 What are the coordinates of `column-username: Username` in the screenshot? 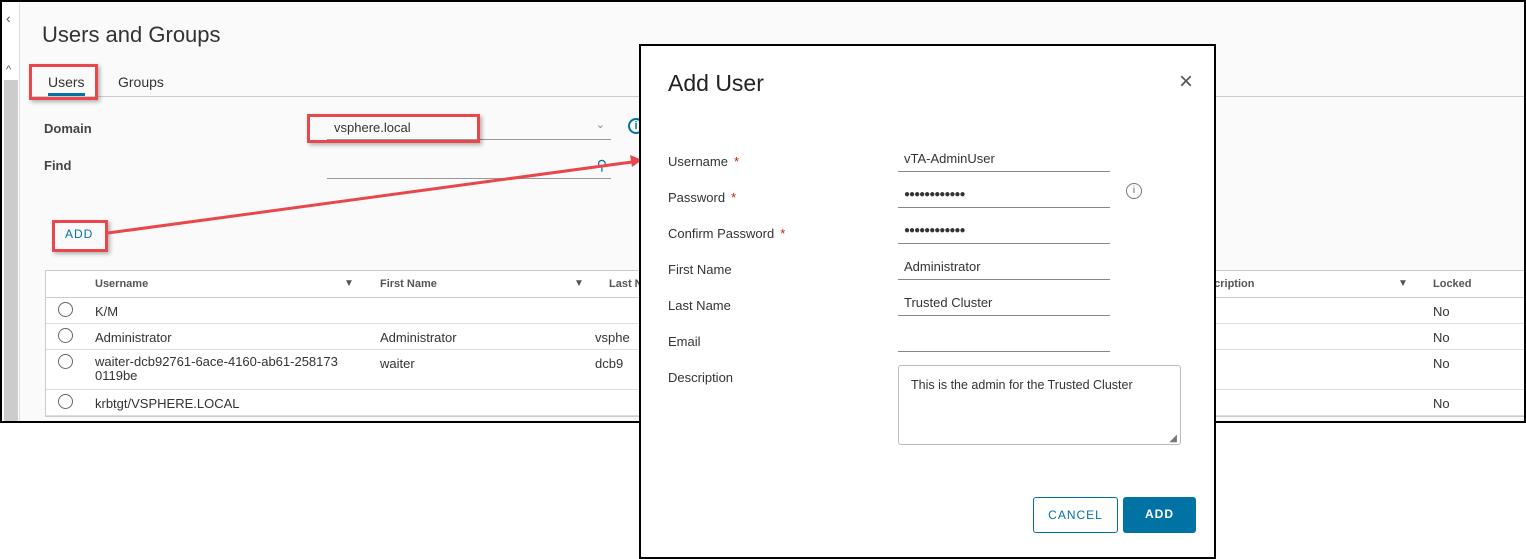 It's located at (121, 284).